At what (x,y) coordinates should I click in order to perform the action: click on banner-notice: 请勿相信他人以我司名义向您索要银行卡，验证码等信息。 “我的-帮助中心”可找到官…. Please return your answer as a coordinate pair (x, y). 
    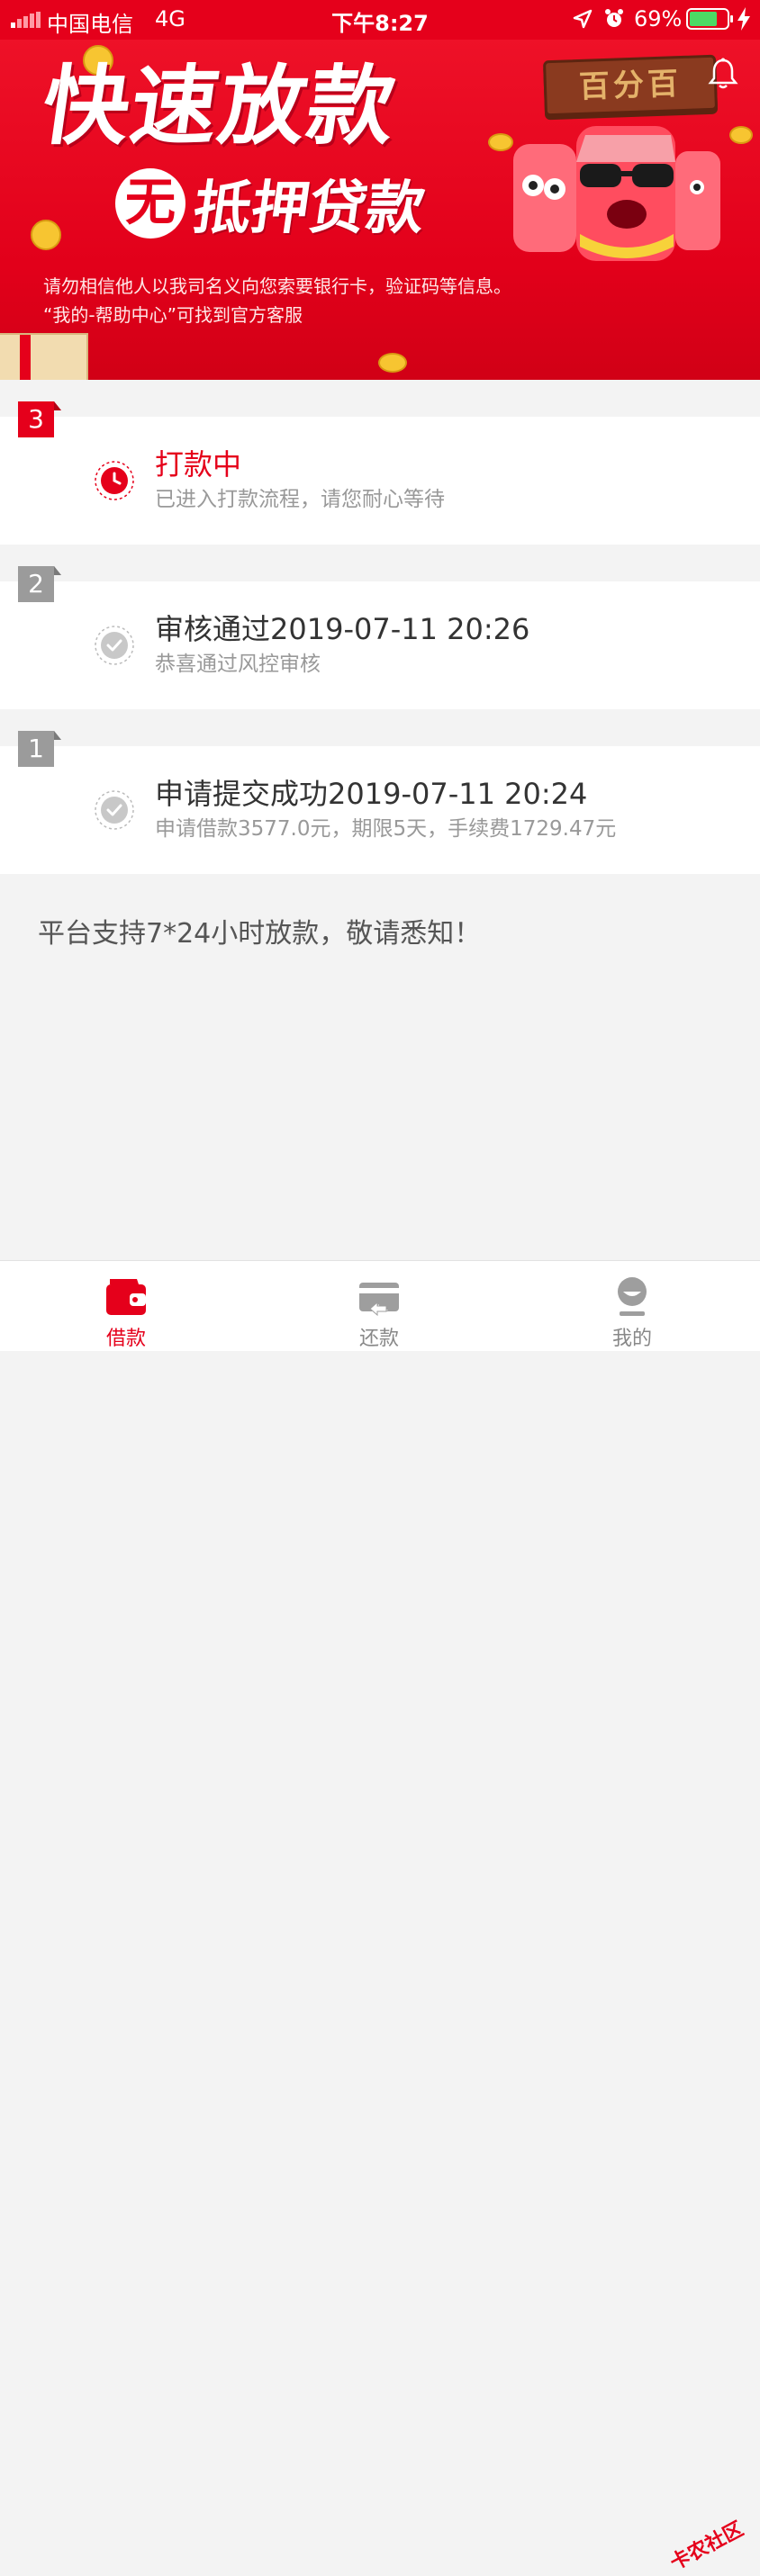
    Looking at the image, I should click on (277, 300).